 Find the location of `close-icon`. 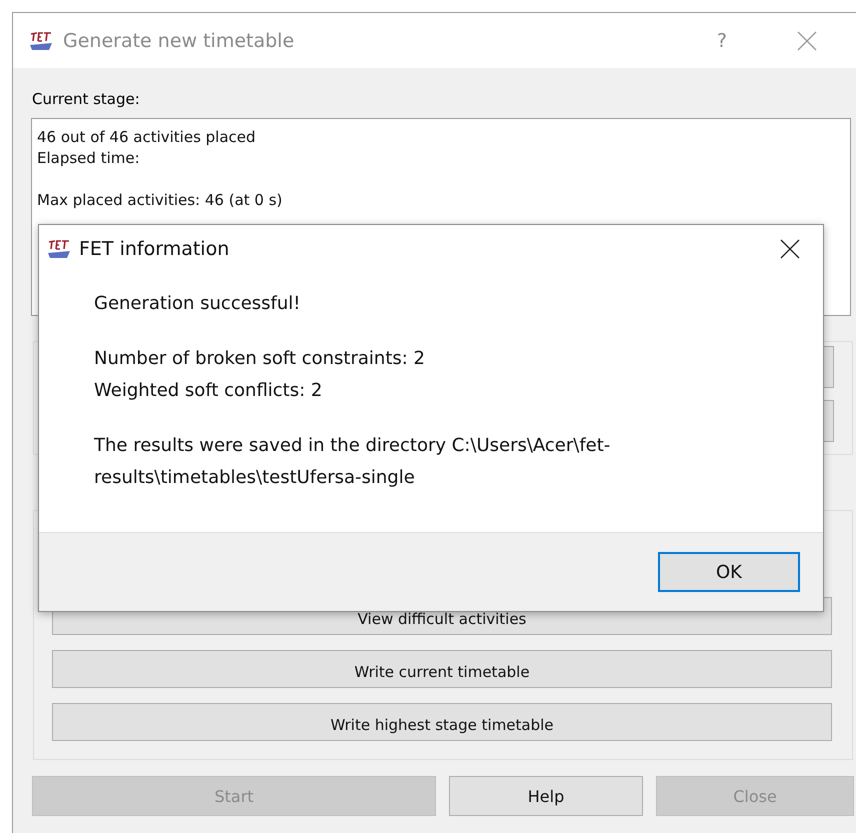

close-icon is located at coordinates (790, 249).